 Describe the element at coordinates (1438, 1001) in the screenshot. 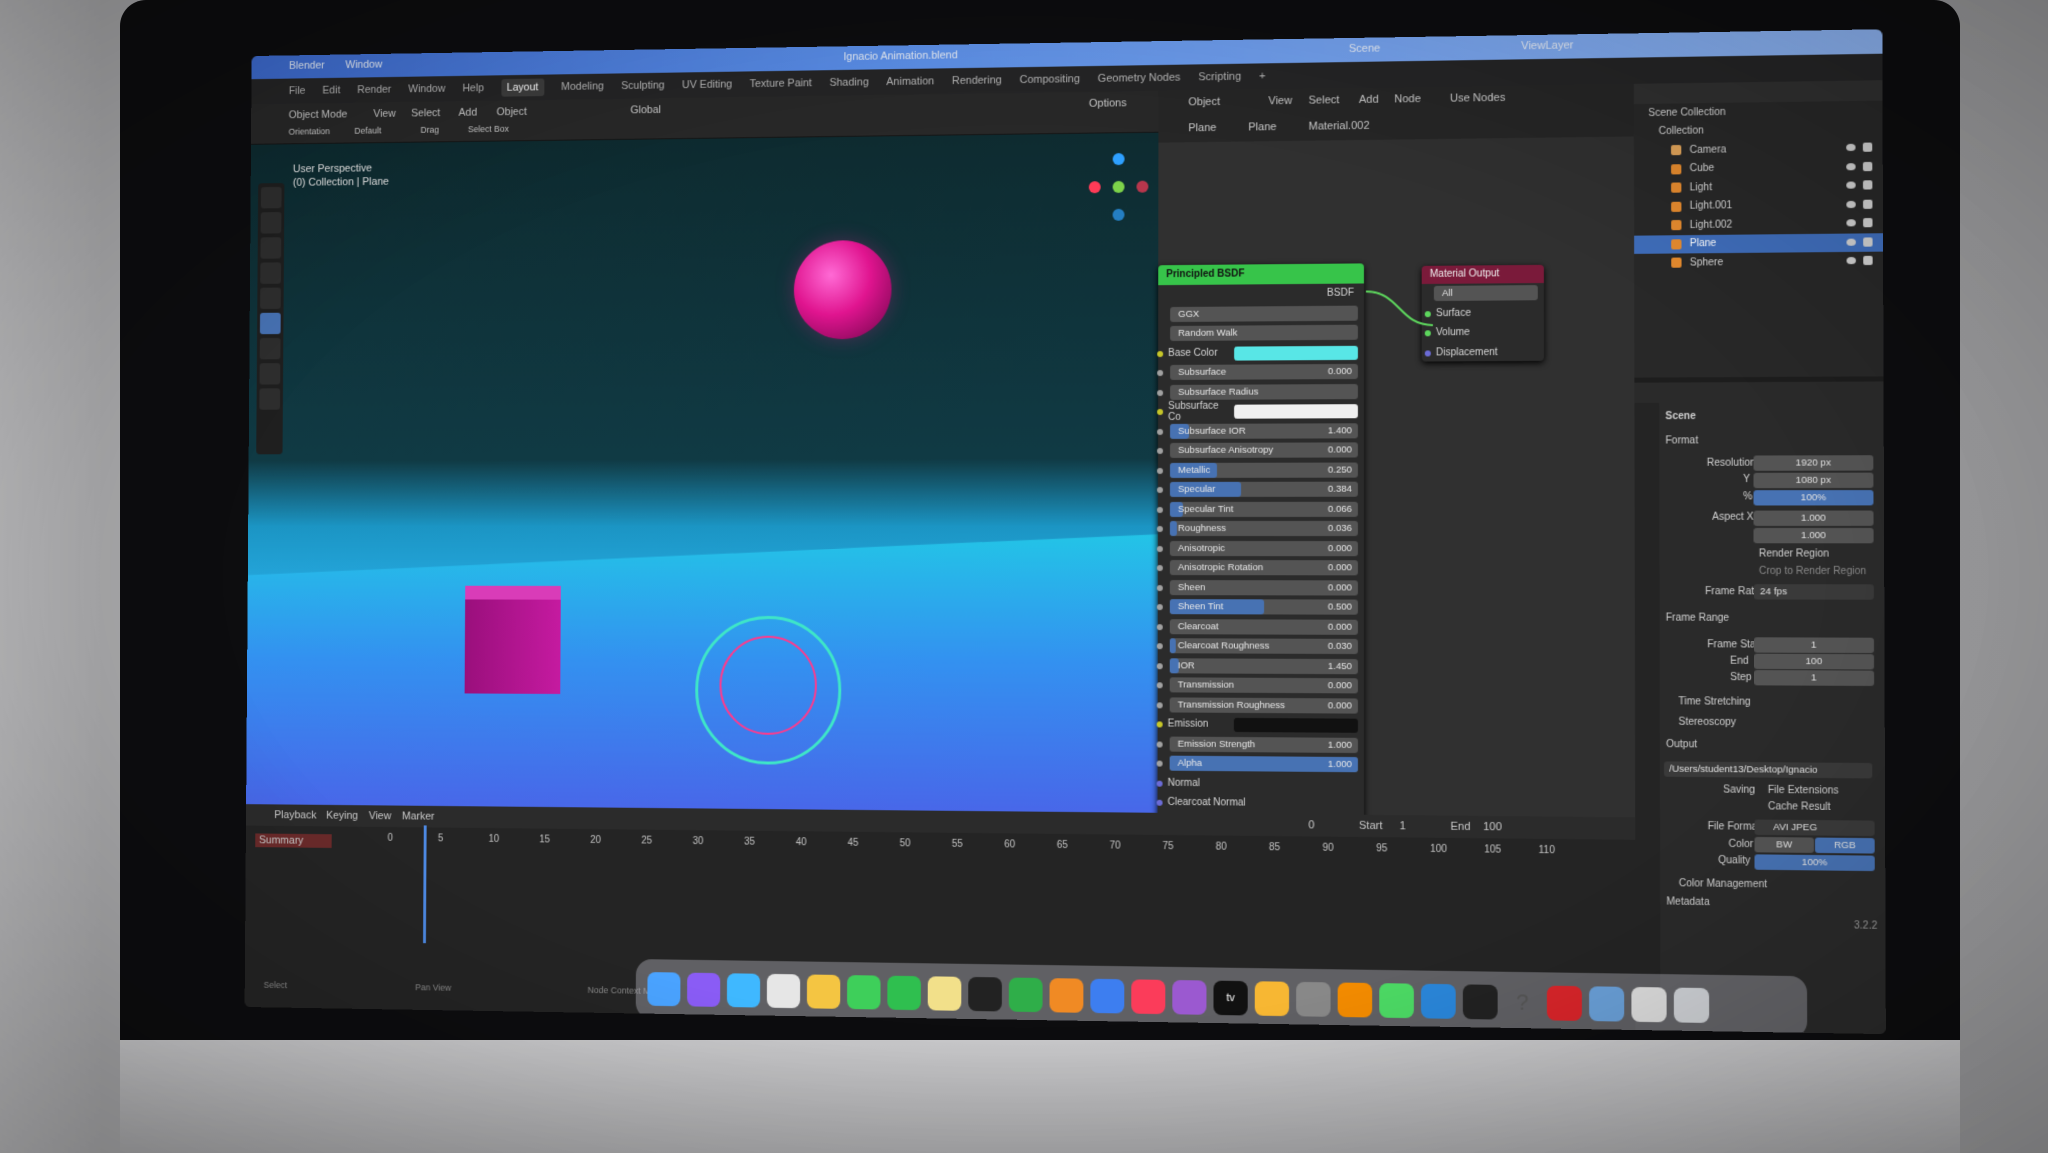

I see `app-icon` at that location.